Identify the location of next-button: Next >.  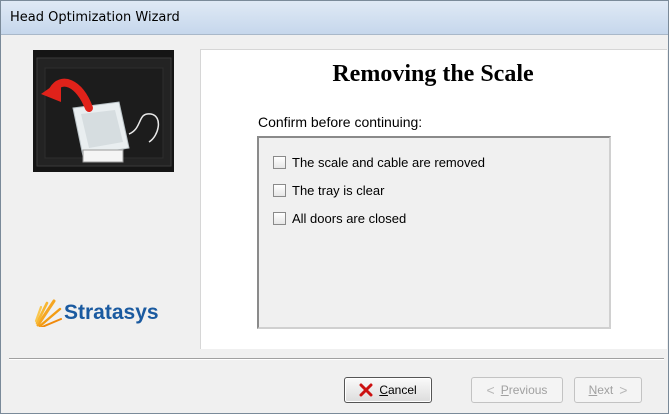
(608, 390).